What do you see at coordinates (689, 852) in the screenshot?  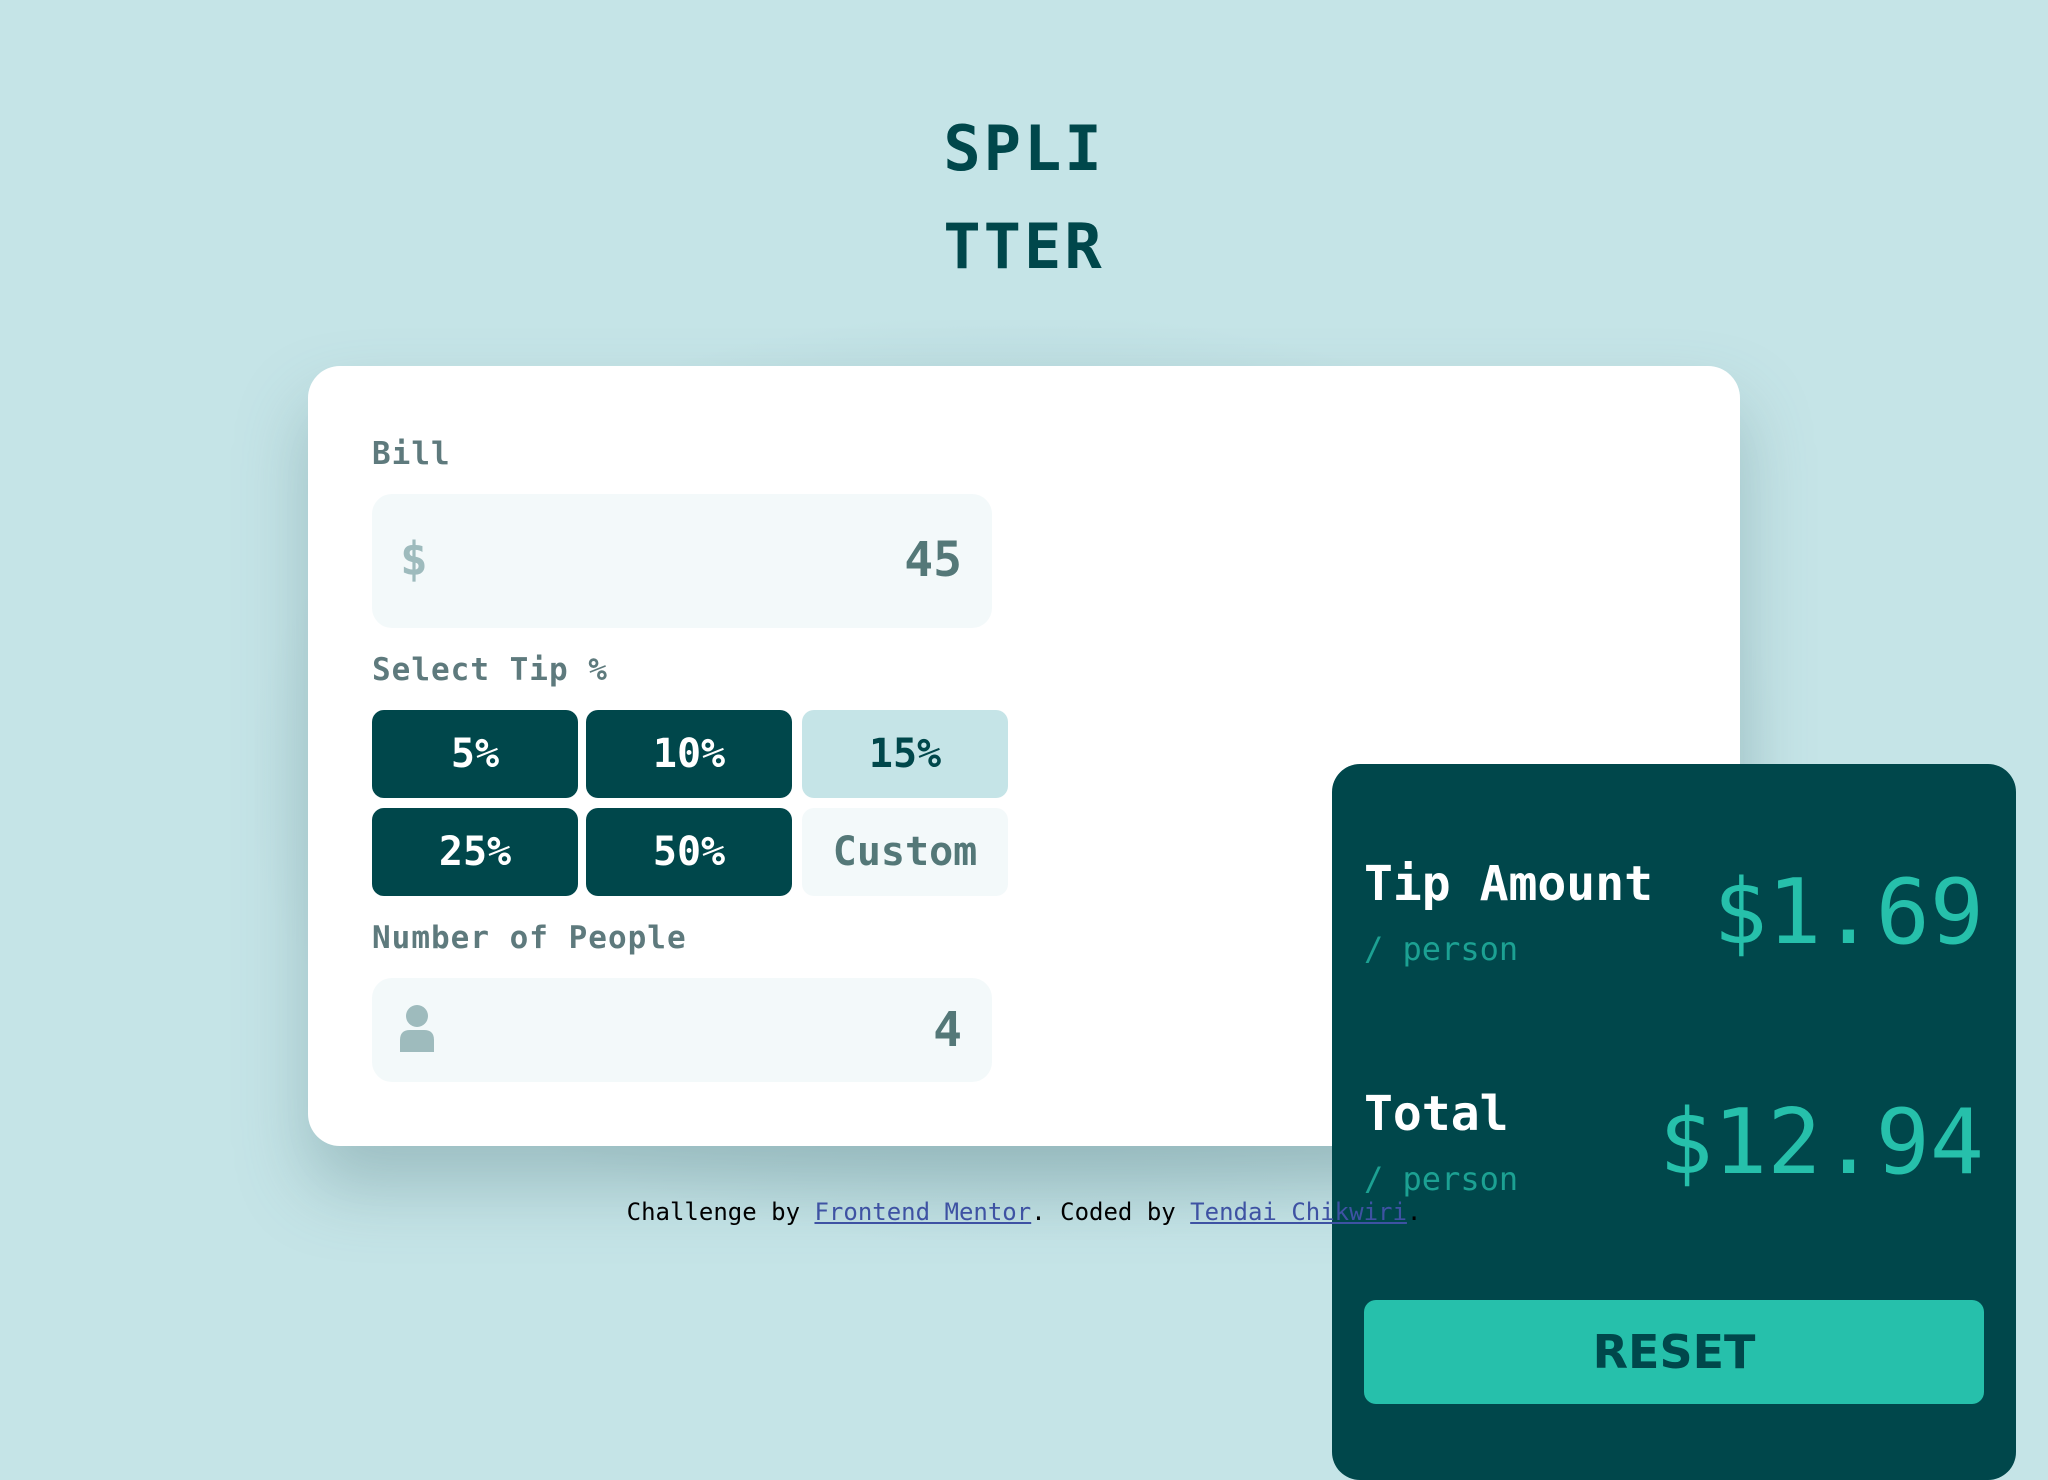 I see `tip-button-50: 50%` at bounding box center [689, 852].